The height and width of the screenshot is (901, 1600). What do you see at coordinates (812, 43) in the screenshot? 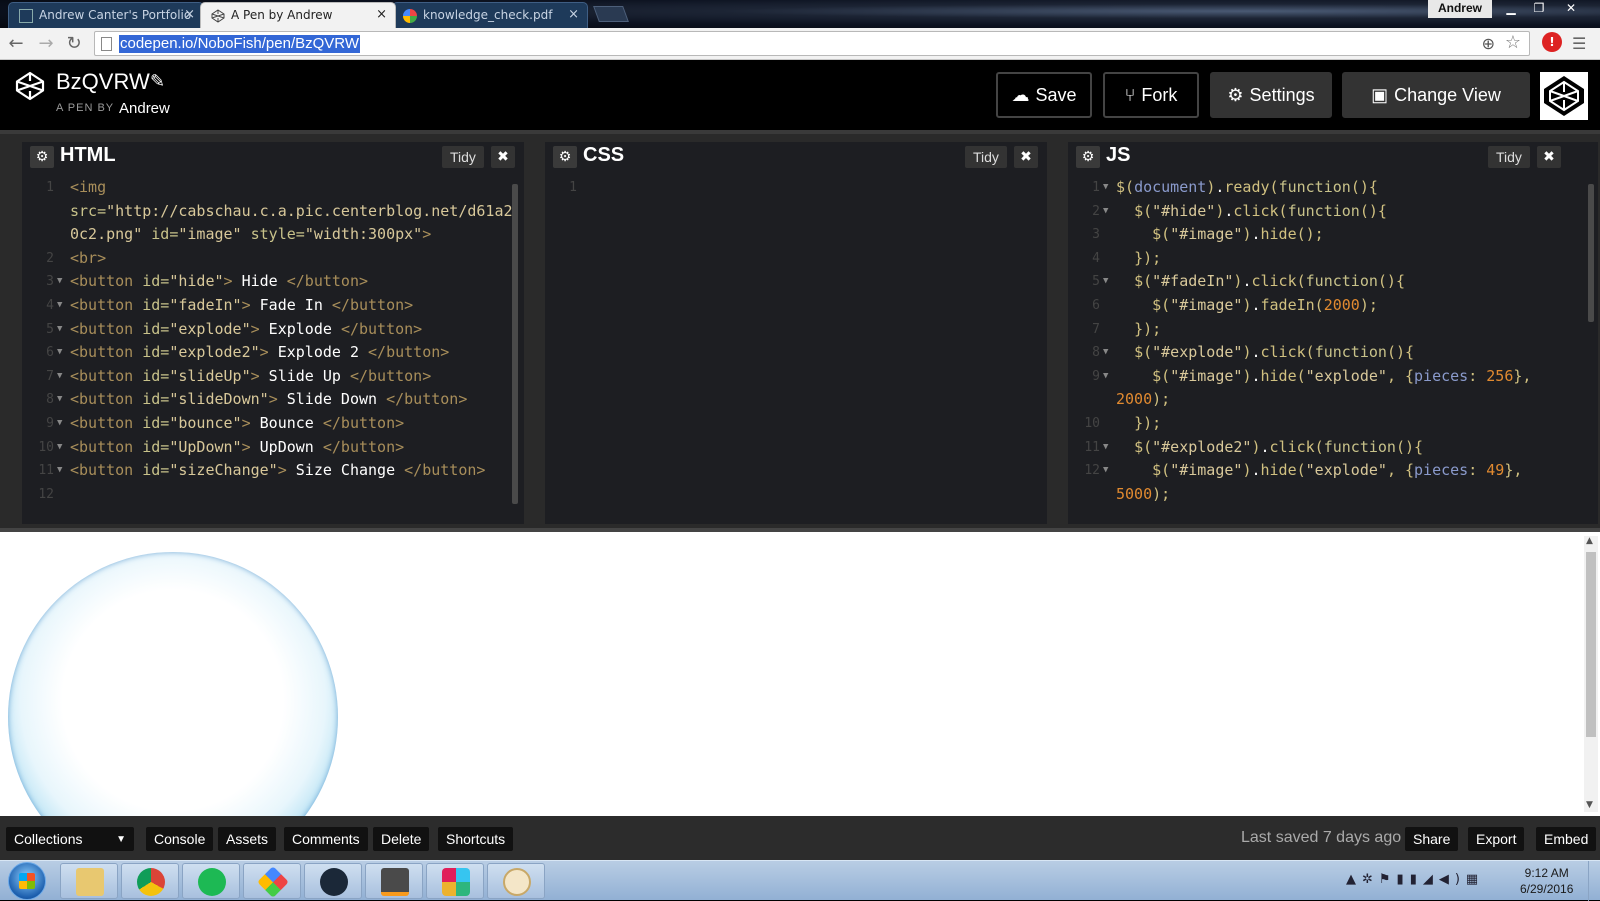
I see `address-bar: codepen.io/NoboFish/pen/BzQVRW ⊕ ☆` at bounding box center [812, 43].